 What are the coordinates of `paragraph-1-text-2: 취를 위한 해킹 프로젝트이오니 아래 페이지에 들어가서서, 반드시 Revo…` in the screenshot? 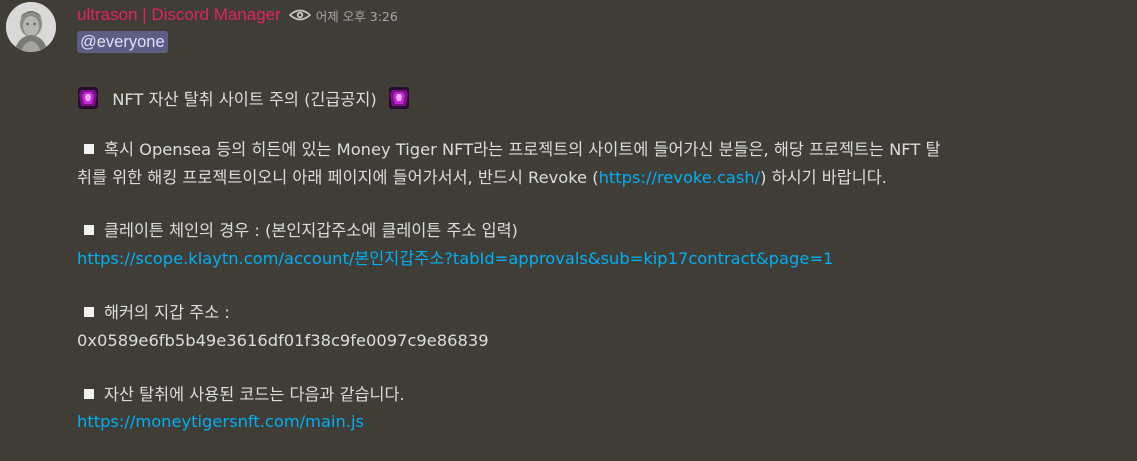 It's located at (338, 177).